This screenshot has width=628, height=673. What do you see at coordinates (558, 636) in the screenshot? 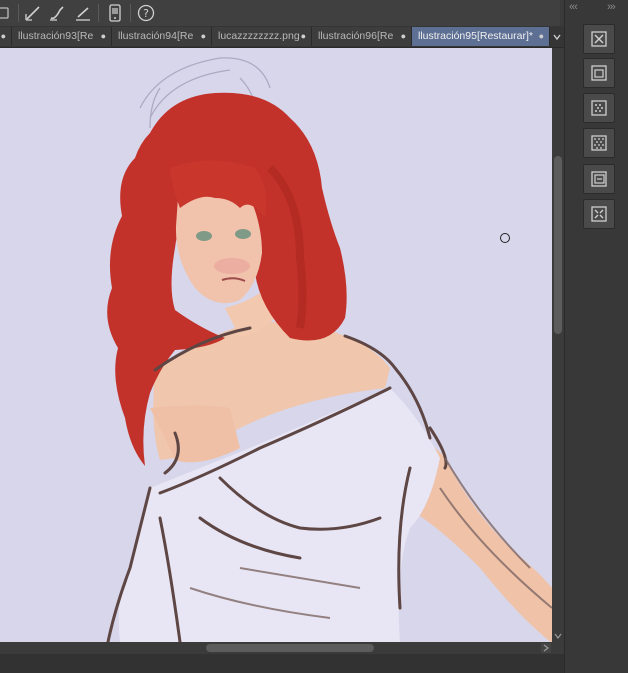
I see `scroll-down-icon` at bounding box center [558, 636].